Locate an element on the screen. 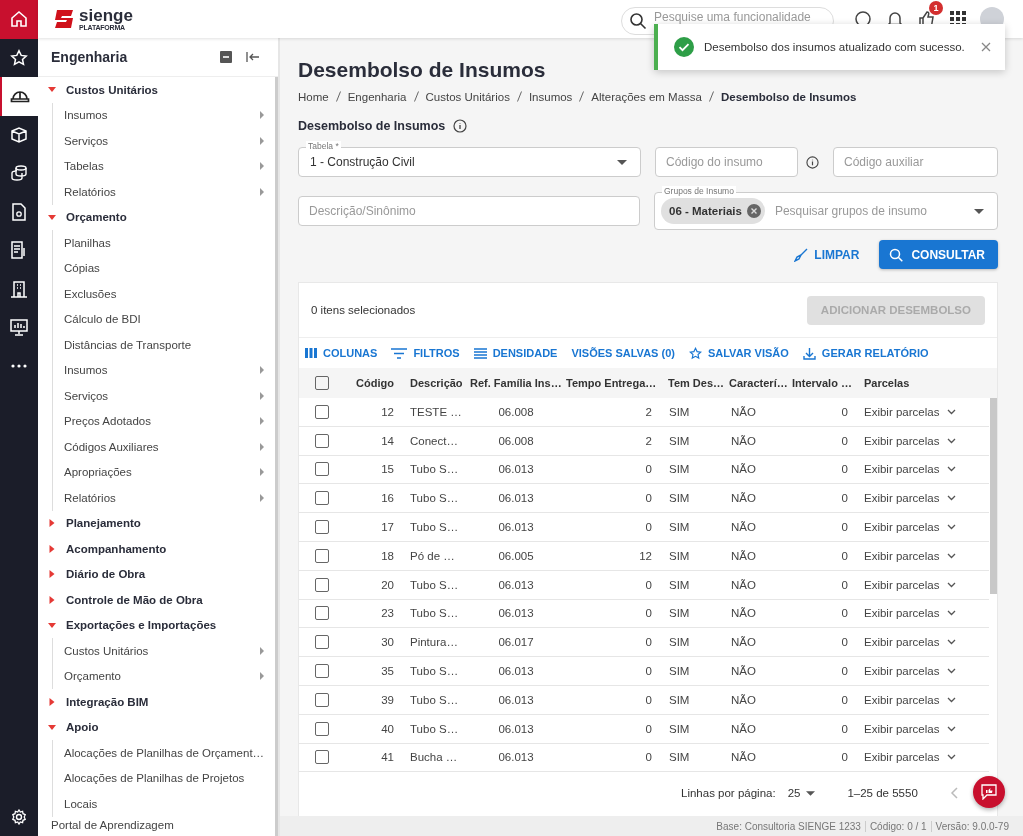  sidebar-item: Apropriações is located at coordinates (164, 472).